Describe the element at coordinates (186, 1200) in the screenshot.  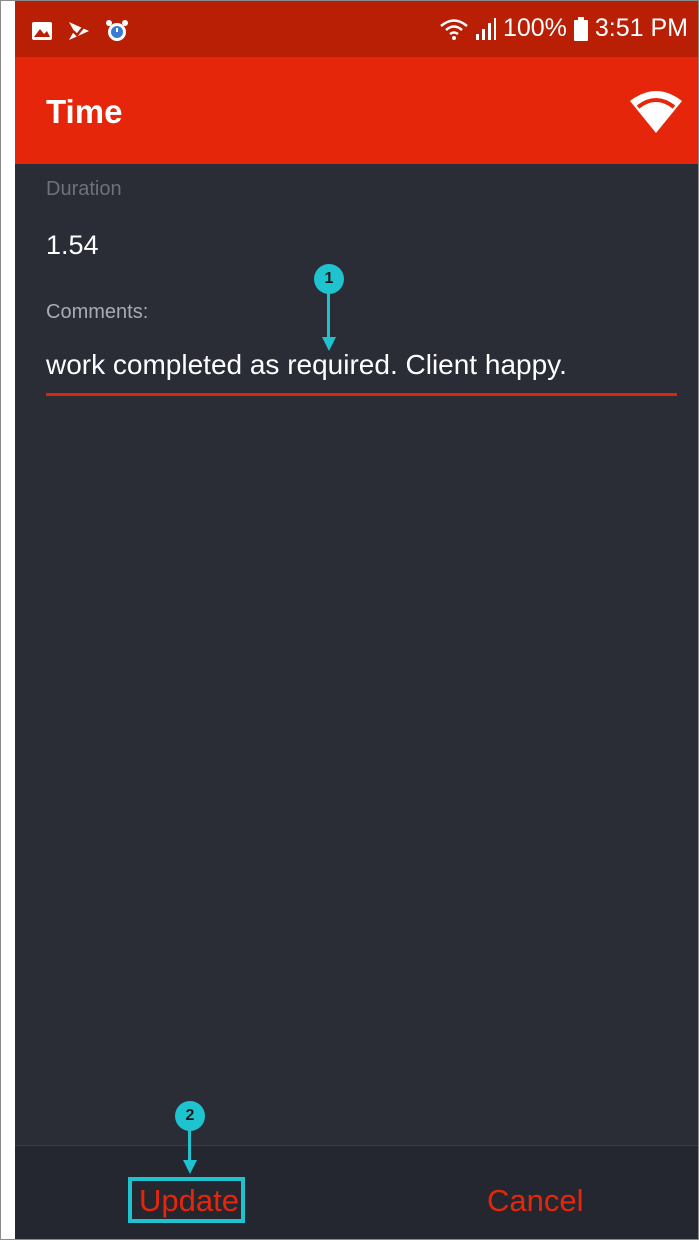
I see `update-callout-box` at that location.